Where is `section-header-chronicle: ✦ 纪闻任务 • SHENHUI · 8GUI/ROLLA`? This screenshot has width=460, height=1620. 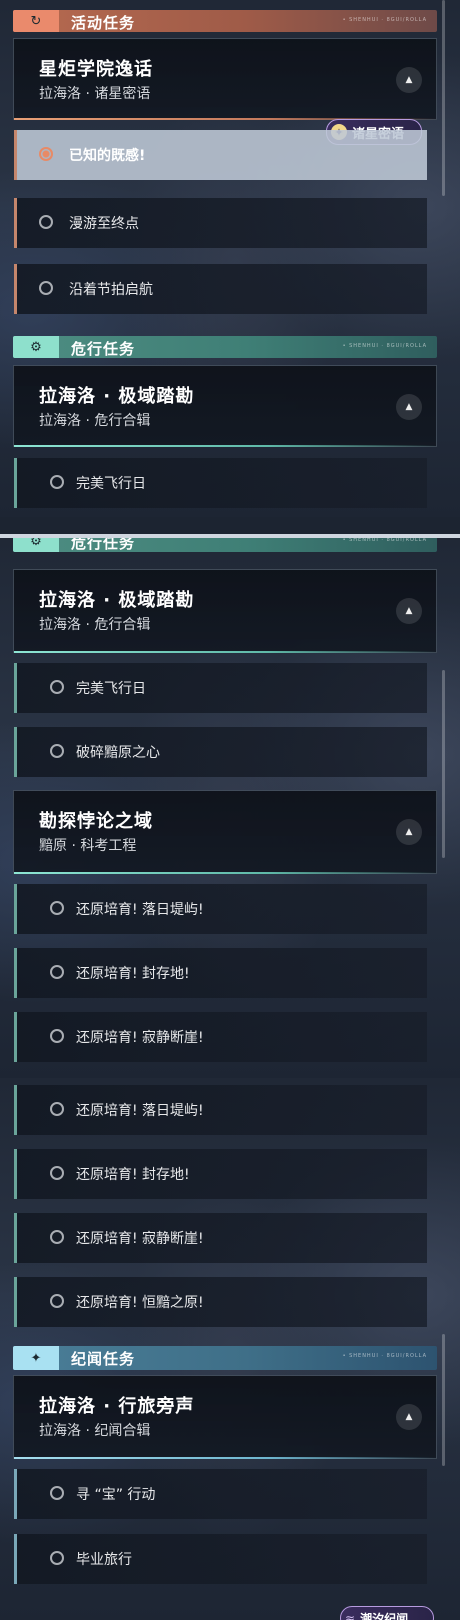 section-header-chronicle: ✦ 纪闻任务 • SHENHUI · 8GUI/ROLLA is located at coordinates (225, 1358).